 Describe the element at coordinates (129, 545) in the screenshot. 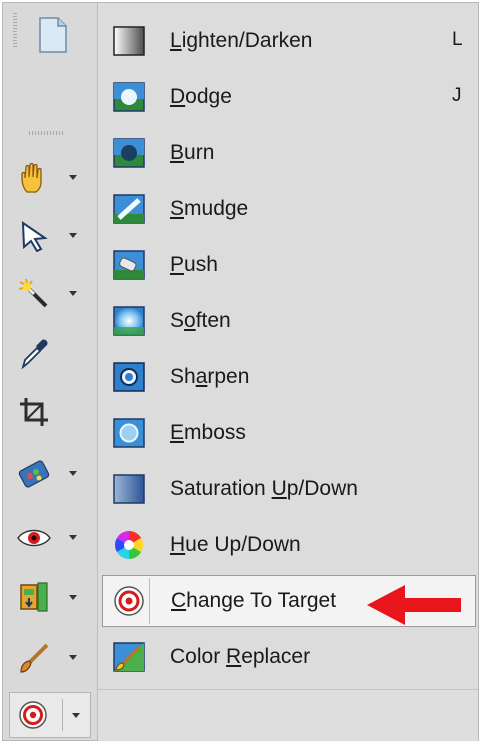

I see `hue-icon` at that location.